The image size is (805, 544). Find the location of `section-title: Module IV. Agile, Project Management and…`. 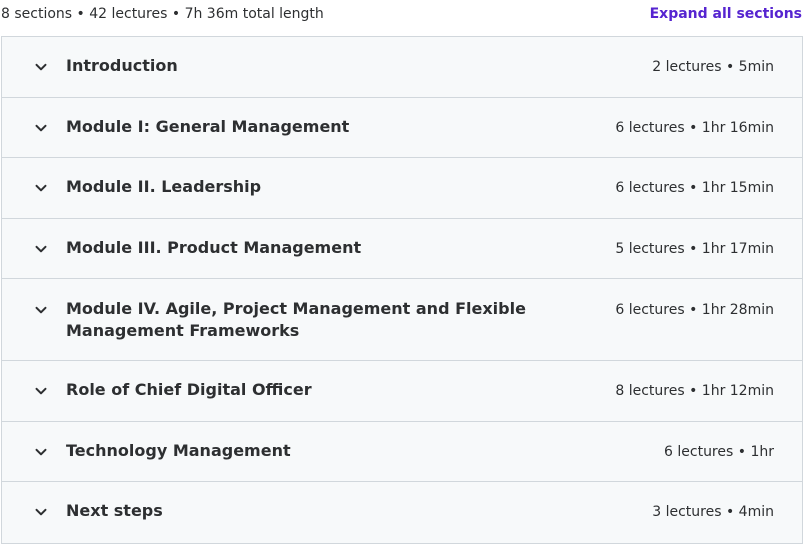

section-title: Module IV. Agile, Project Management and… is located at coordinates (296, 319).